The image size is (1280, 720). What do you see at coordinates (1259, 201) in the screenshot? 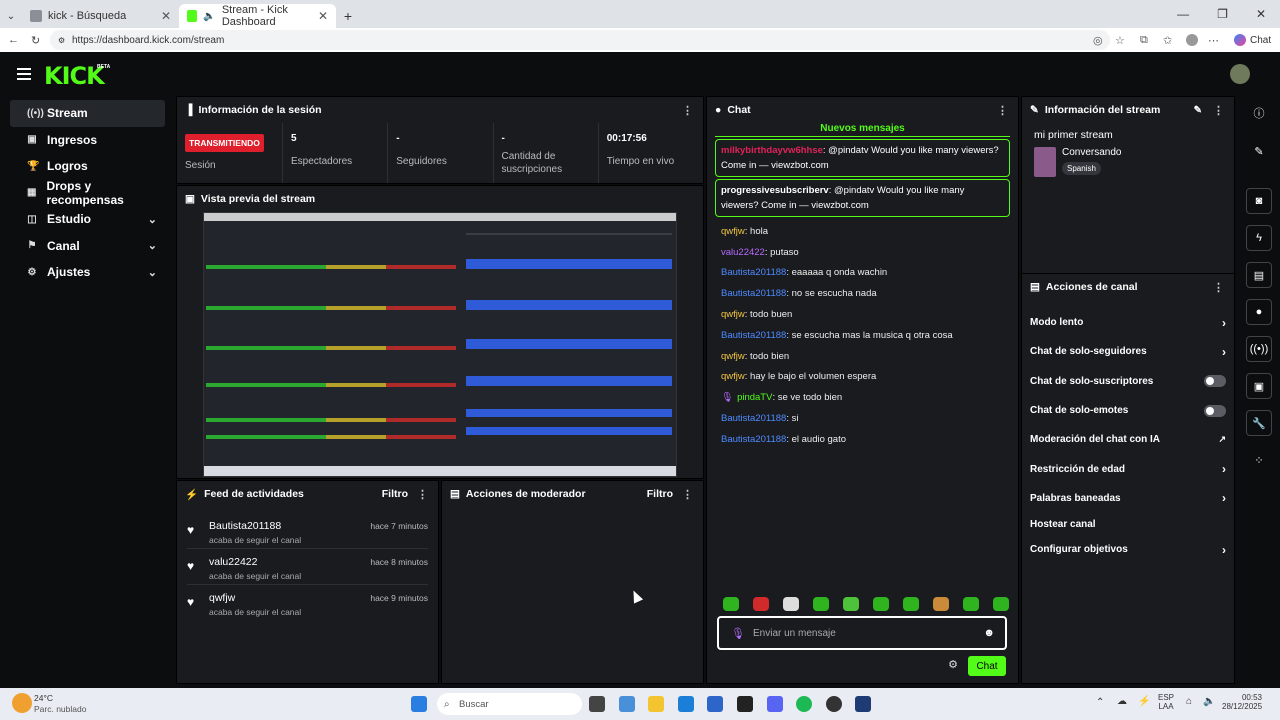
I see `camera-icon: ◙` at bounding box center [1259, 201].